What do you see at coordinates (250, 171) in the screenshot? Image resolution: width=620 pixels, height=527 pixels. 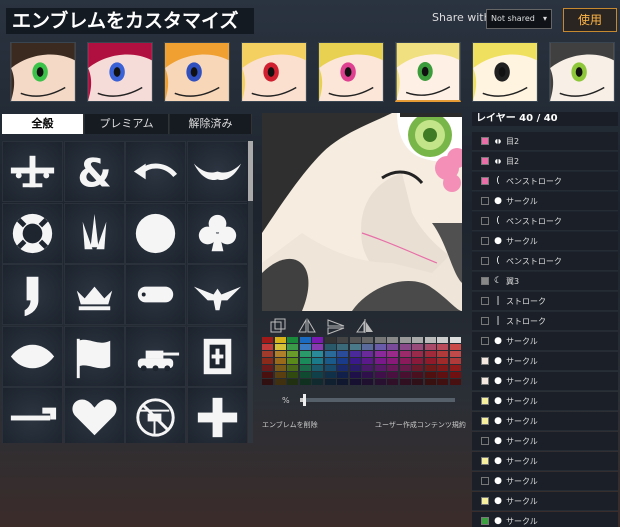 I see `icon-grid-scroll-thumb` at bounding box center [250, 171].